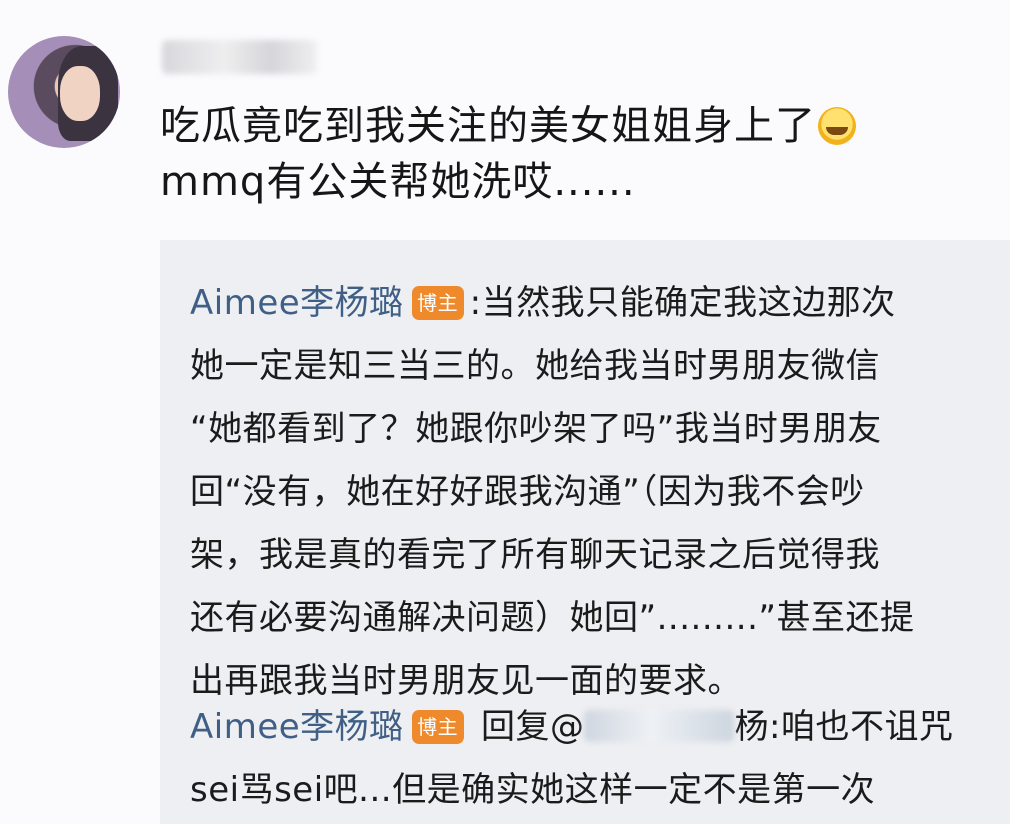 The image size is (1010, 824). What do you see at coordinates (570, 126) in the screenshot?
I see `post-text-line-1: 吃瓜竟吃到我关注的美女姐姐身上了` at bounding box center [570, 126].